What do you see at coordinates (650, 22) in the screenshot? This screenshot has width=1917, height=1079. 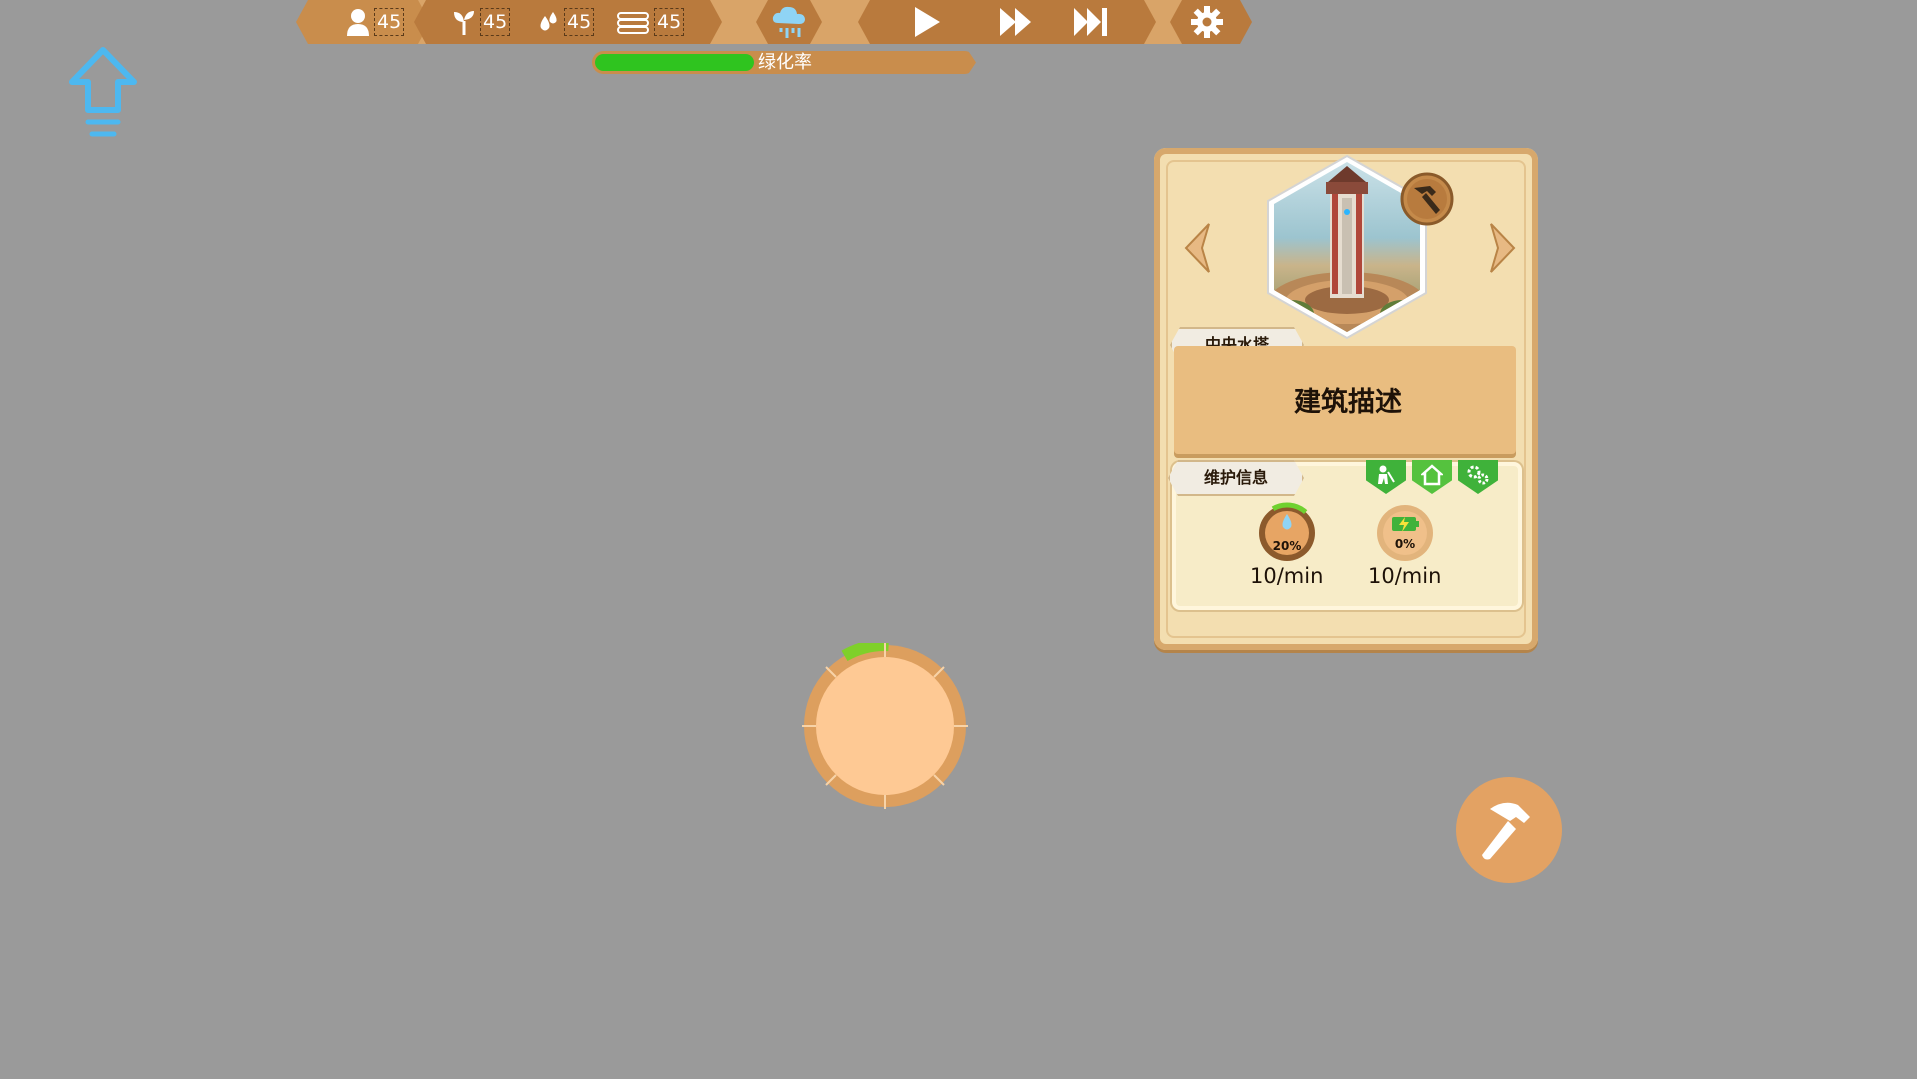 I see `wood-counter: 45` at bounding box center [650, 22].